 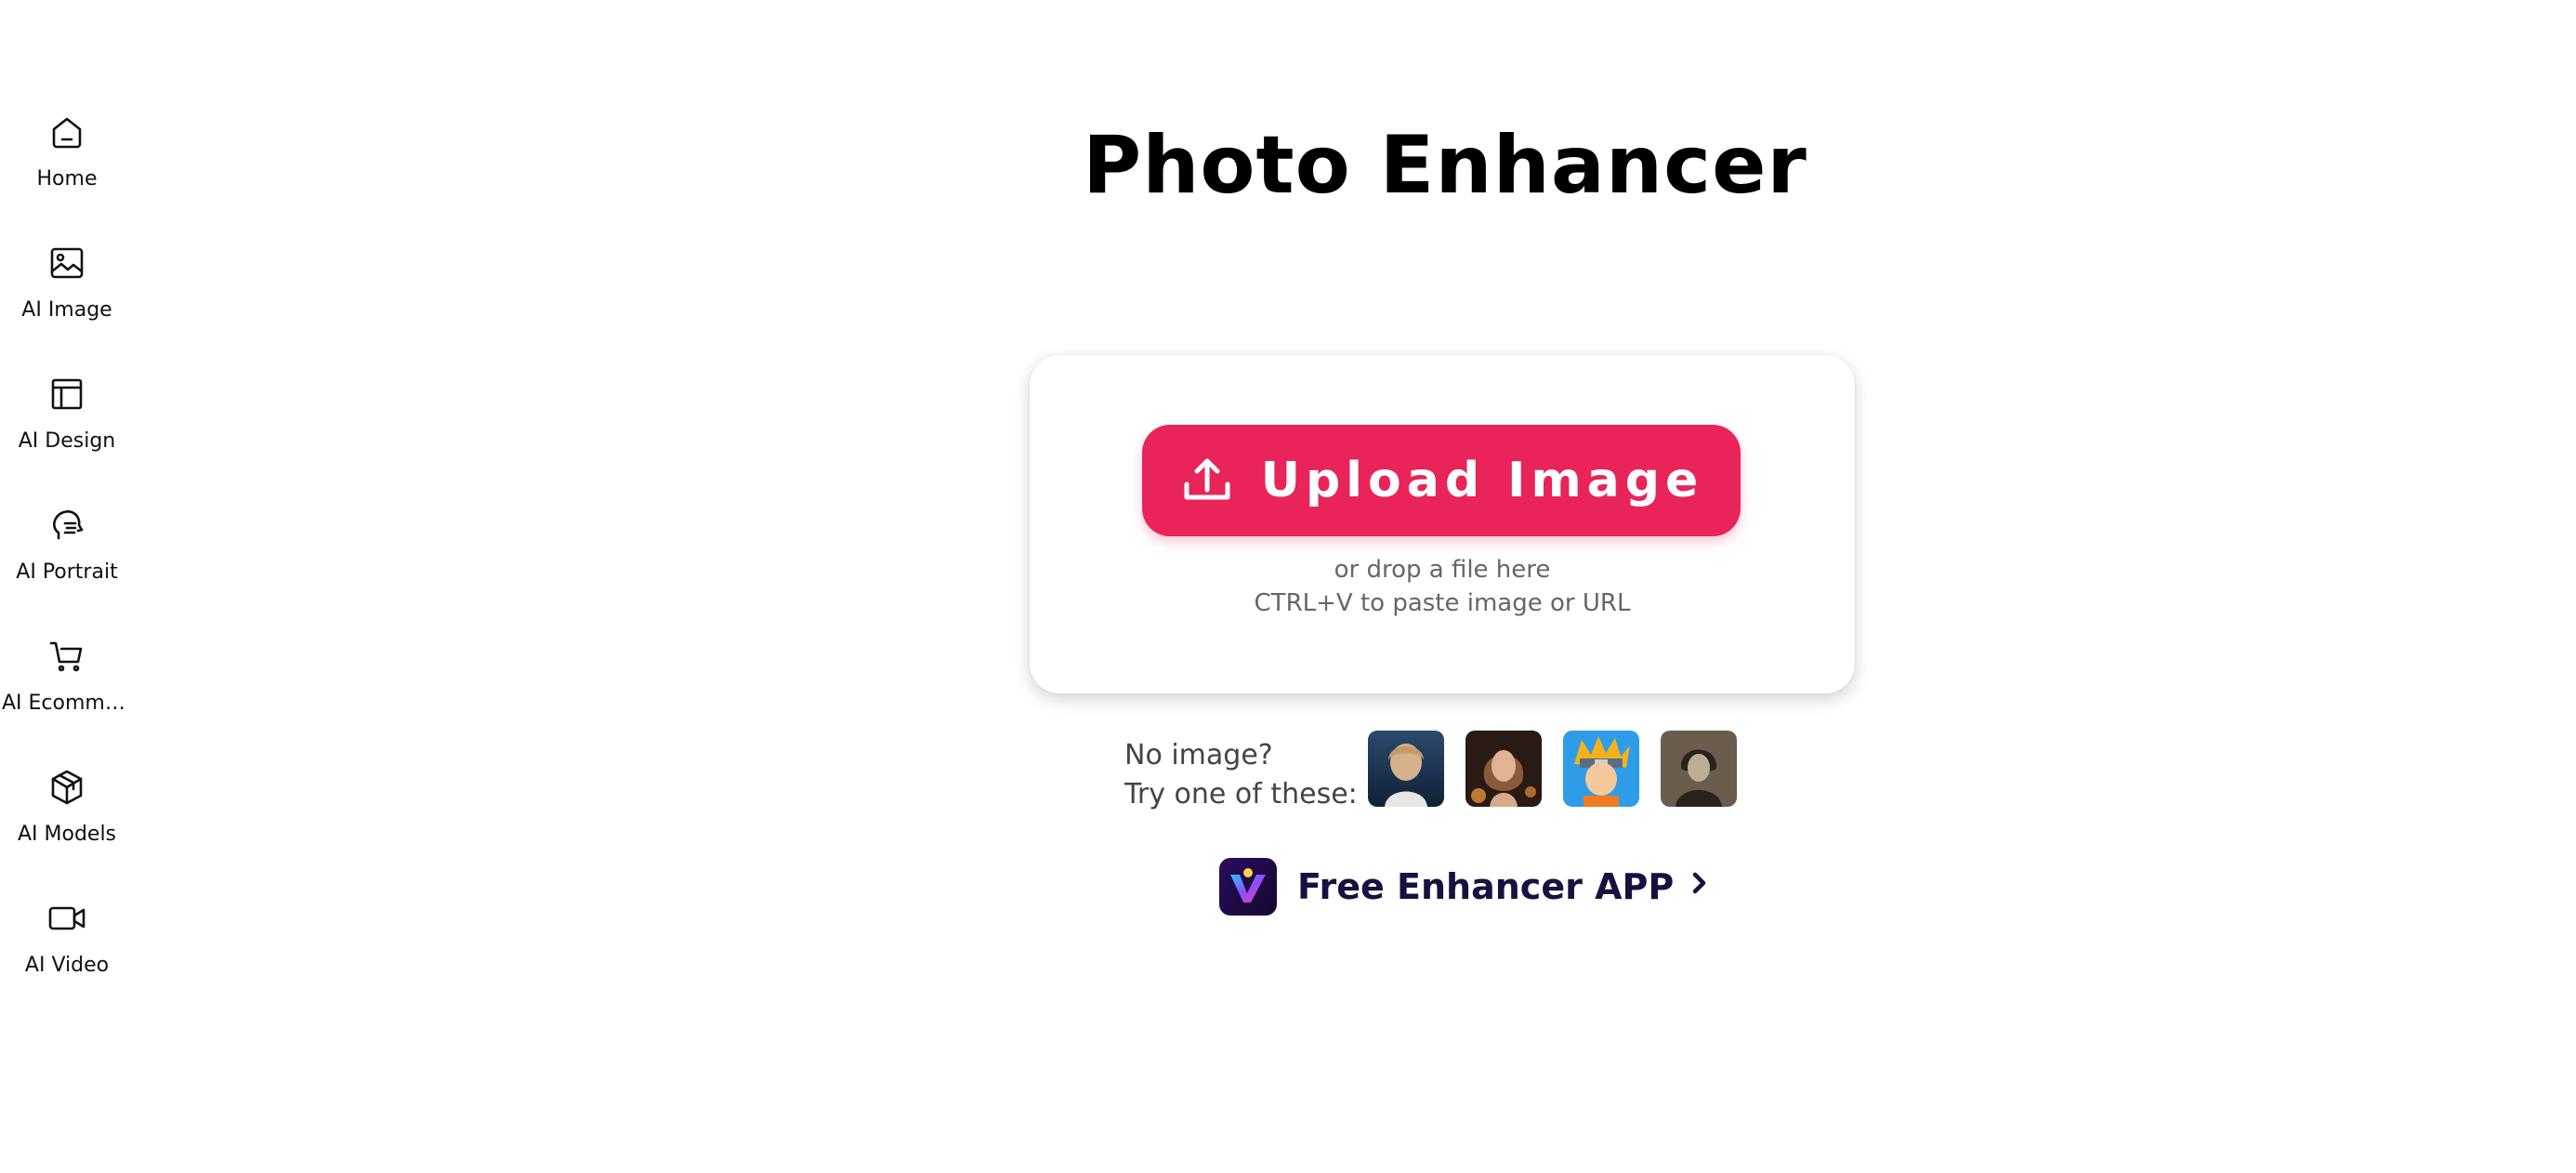 What do you see at coordinates (1699, 769) in the screenshot?
I see `sample-thumbnail-vintage` at bounding box center [1699, 769].